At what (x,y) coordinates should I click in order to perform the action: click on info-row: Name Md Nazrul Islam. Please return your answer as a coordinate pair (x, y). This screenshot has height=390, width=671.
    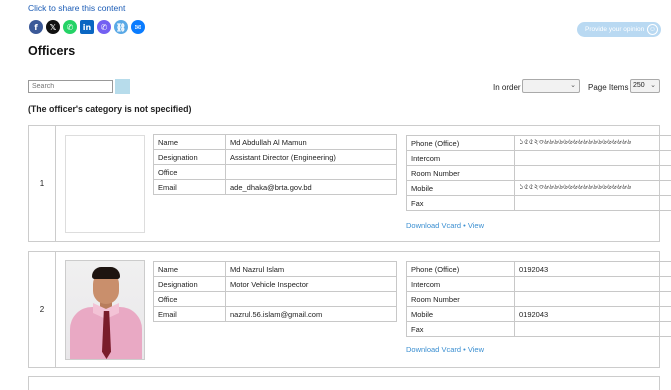
    Looking at the image, I should click on (275, 269).